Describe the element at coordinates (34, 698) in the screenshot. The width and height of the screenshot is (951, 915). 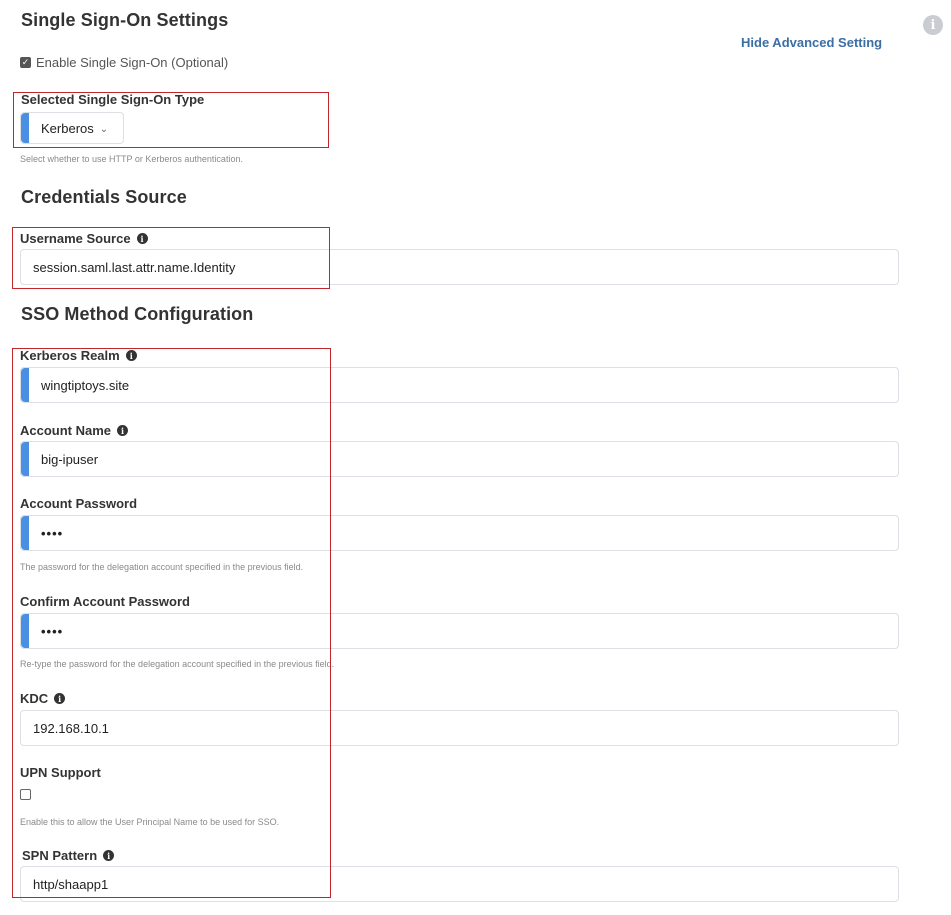
I see `kdc-label-text: KDC` at that location.